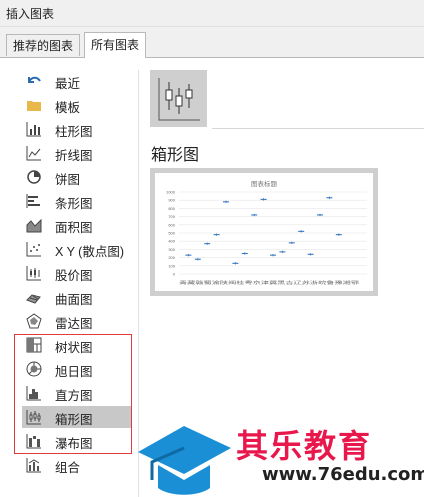 The height and width of the screenshot is (497, 424). I want to click on folder-icon, so click(34, 106).